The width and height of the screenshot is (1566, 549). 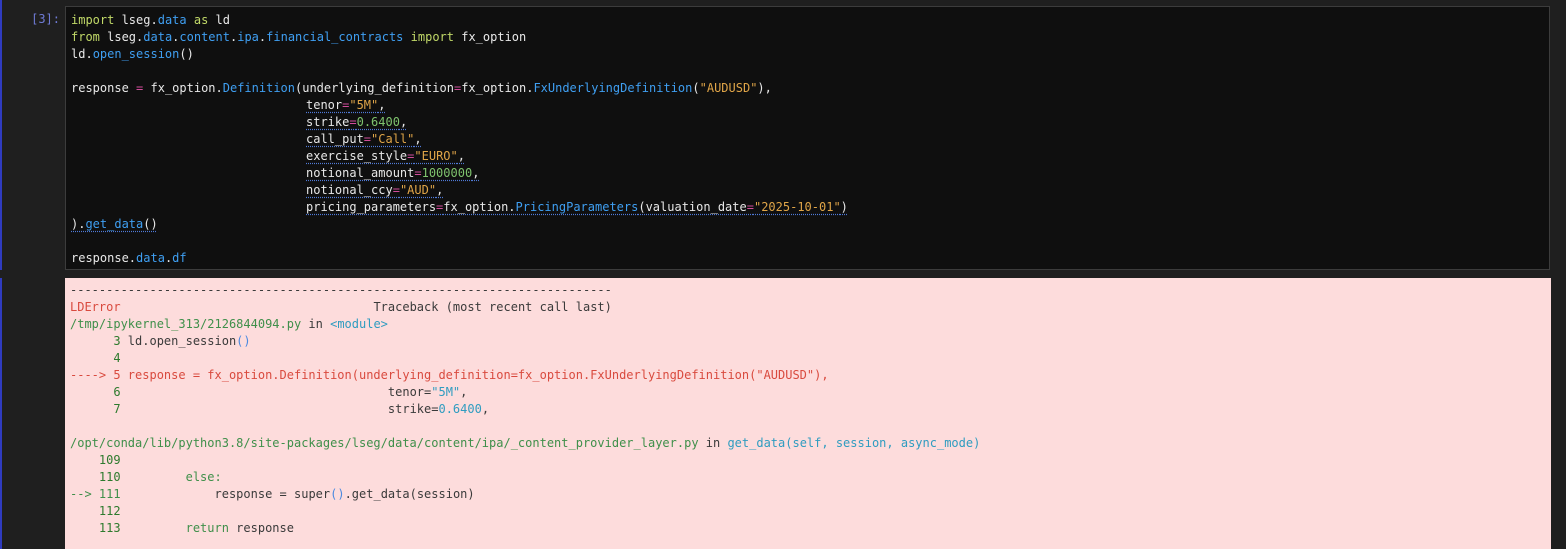 I want to click on cell-prompt: [3]:, so click(x=45, y=19).